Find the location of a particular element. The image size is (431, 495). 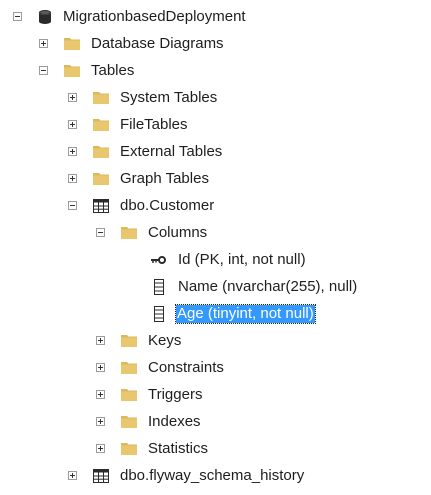

tree-node-flyway-table: dbo.flyway_schema_history is located at coordinates (215, 476).